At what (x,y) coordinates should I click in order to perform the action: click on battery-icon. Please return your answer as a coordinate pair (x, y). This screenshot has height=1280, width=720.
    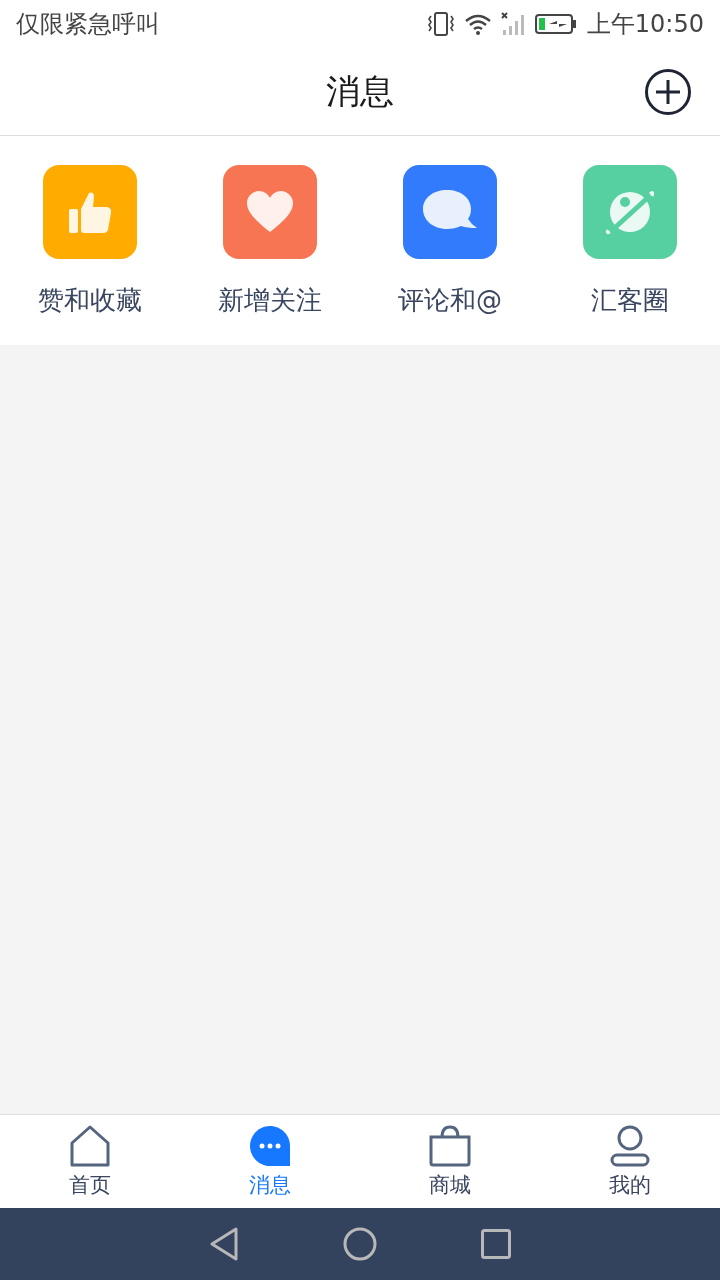
    Looking at the image, I should click on (555, 24).